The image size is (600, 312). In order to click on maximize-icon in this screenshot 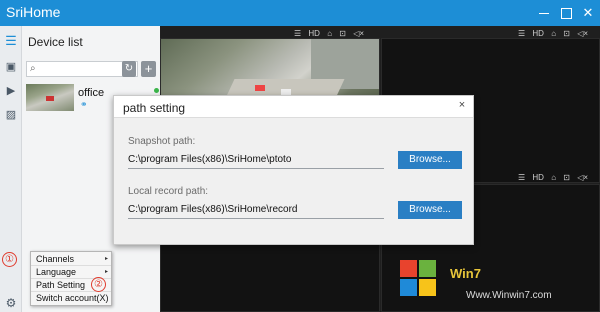, I will do `click(566, 13)`.